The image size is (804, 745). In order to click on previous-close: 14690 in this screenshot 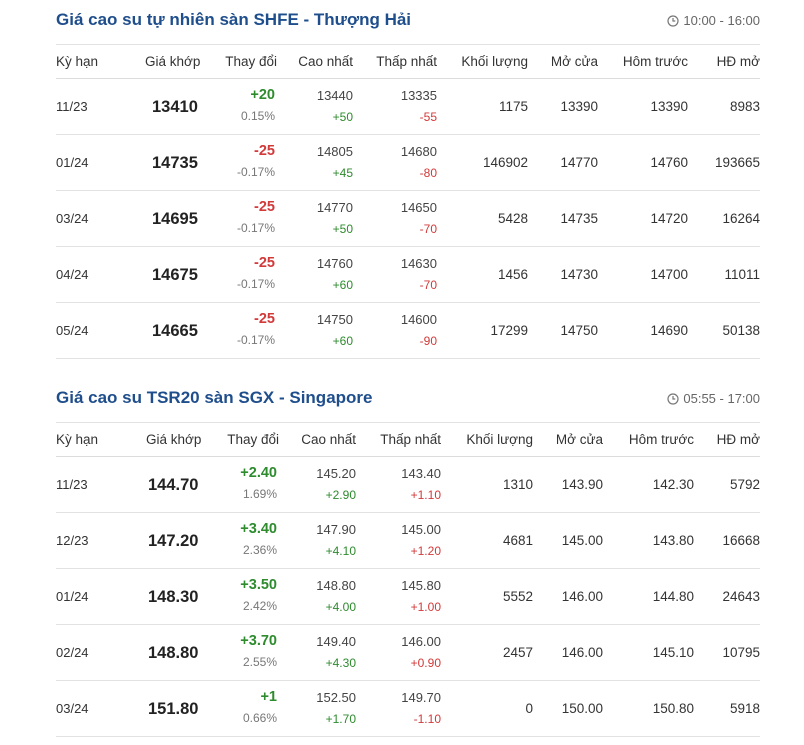, I will do `click(669, 330)`.